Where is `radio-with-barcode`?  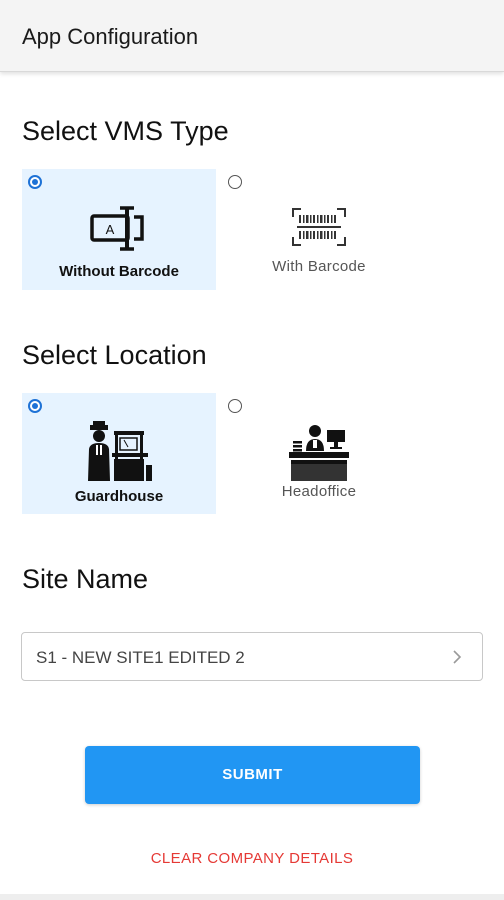 radio-with-barcode is located at coordinates (235, 182).